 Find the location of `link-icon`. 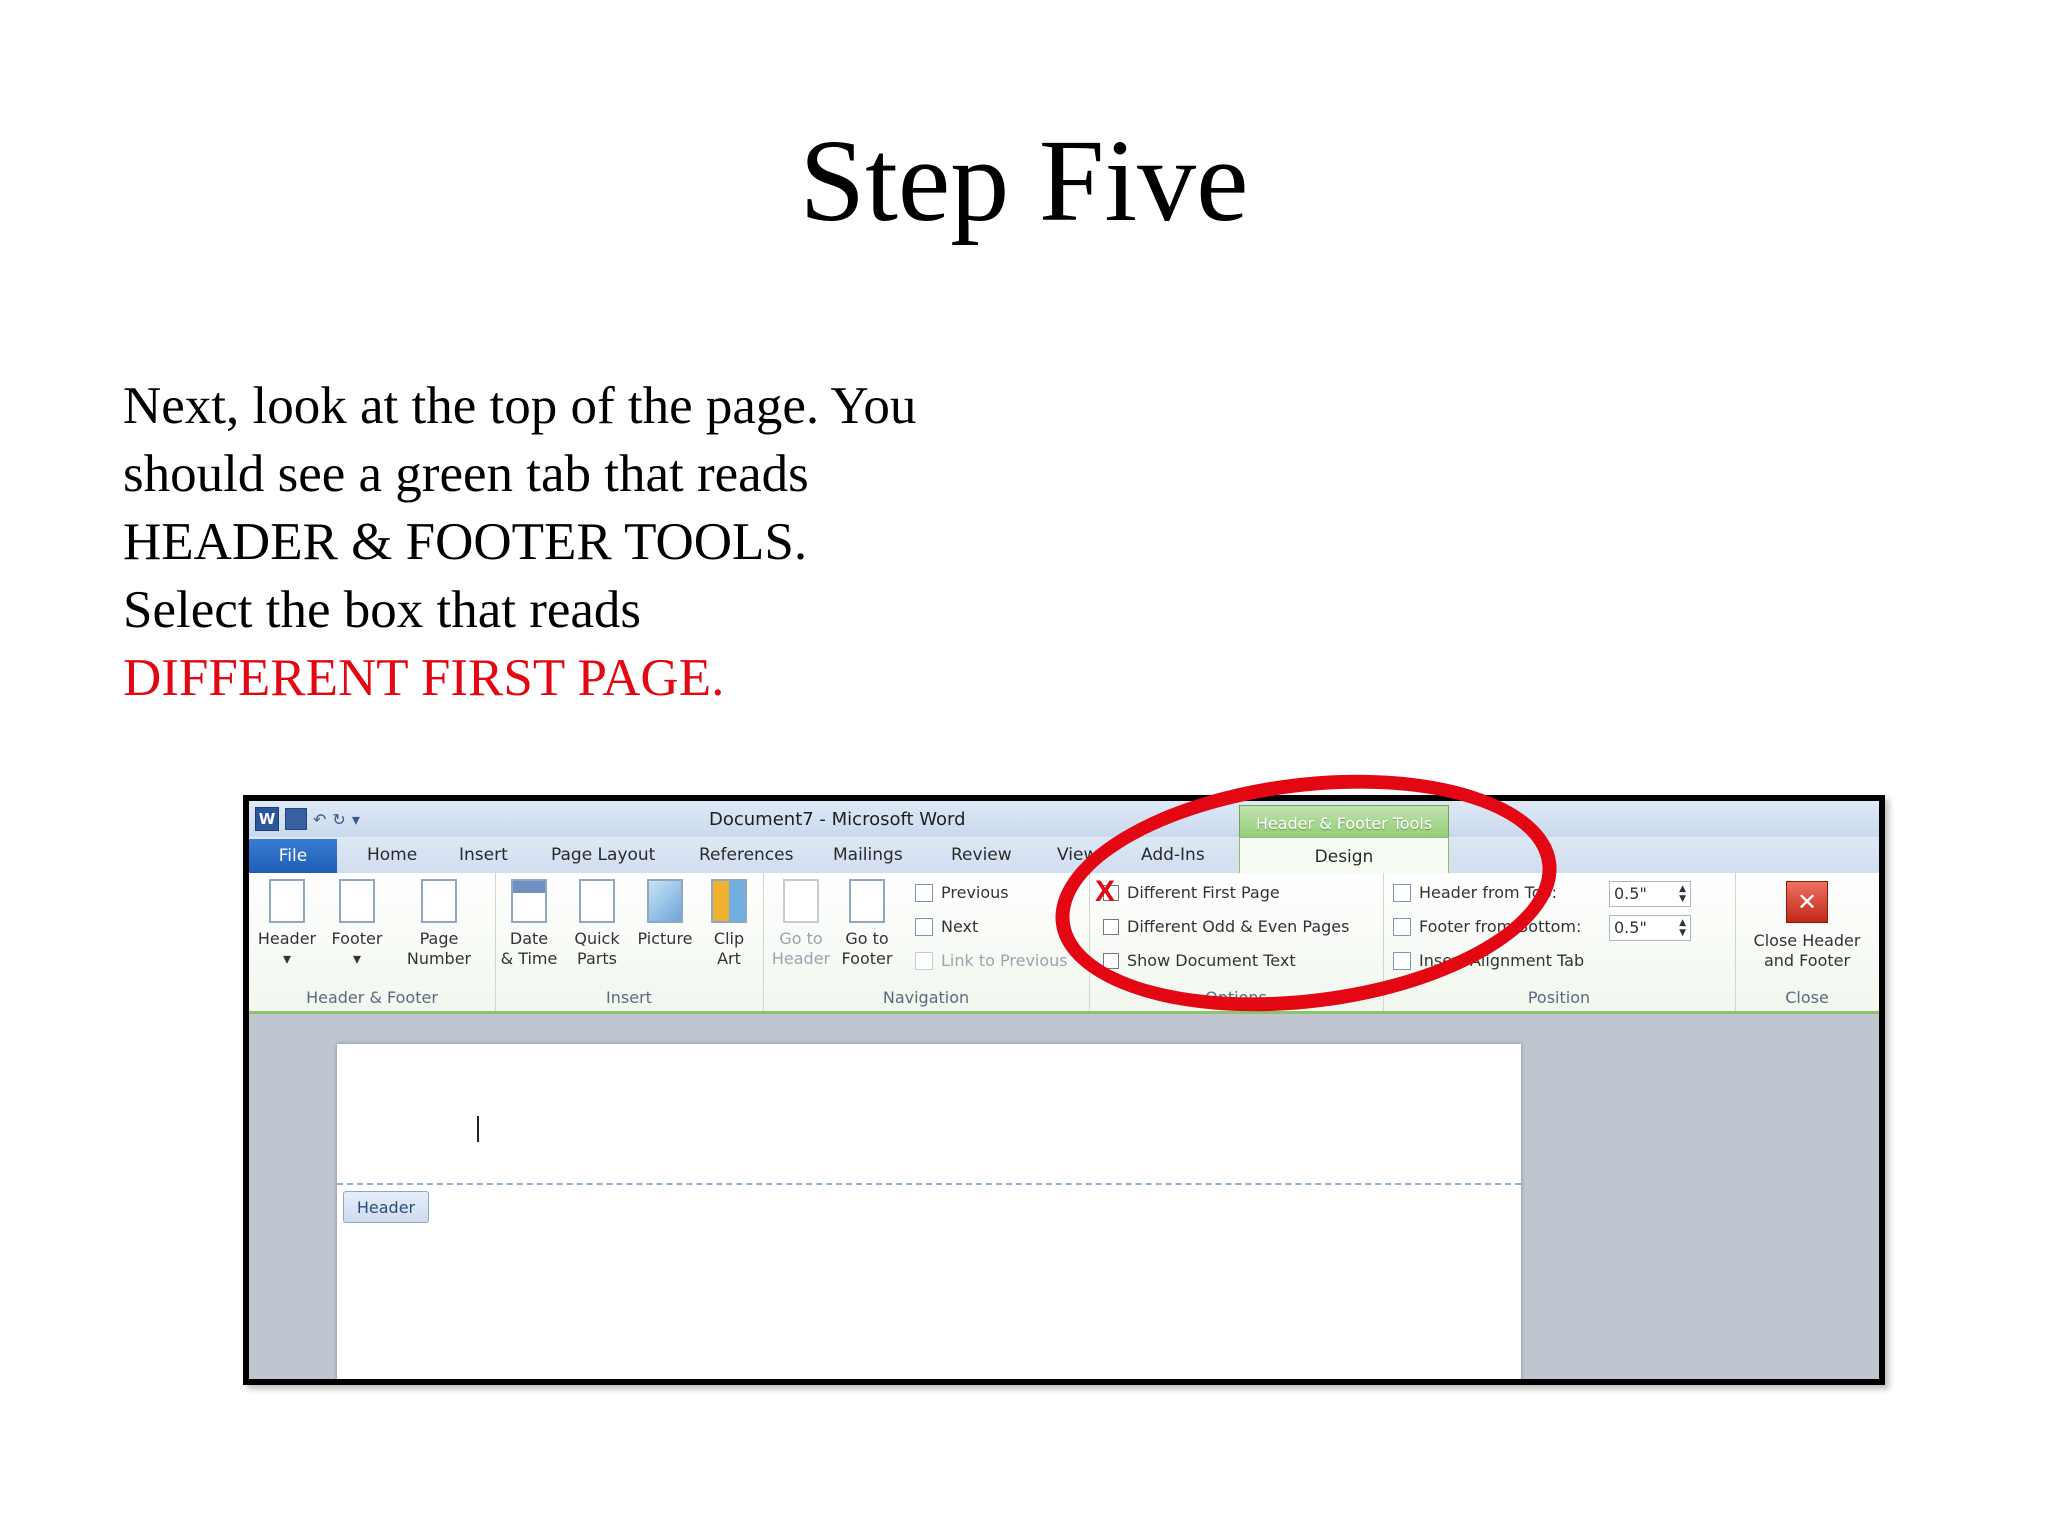

link-icon is located at coordinates (924, 960).